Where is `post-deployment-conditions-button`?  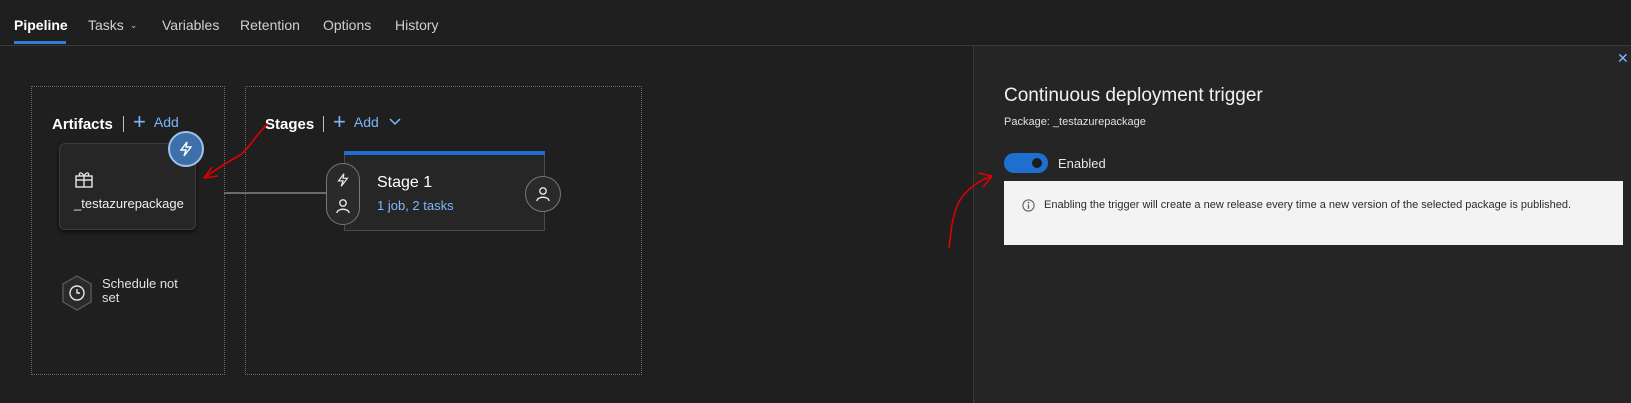
post-deployment-conditions-button is located at coordinates (543, 194).